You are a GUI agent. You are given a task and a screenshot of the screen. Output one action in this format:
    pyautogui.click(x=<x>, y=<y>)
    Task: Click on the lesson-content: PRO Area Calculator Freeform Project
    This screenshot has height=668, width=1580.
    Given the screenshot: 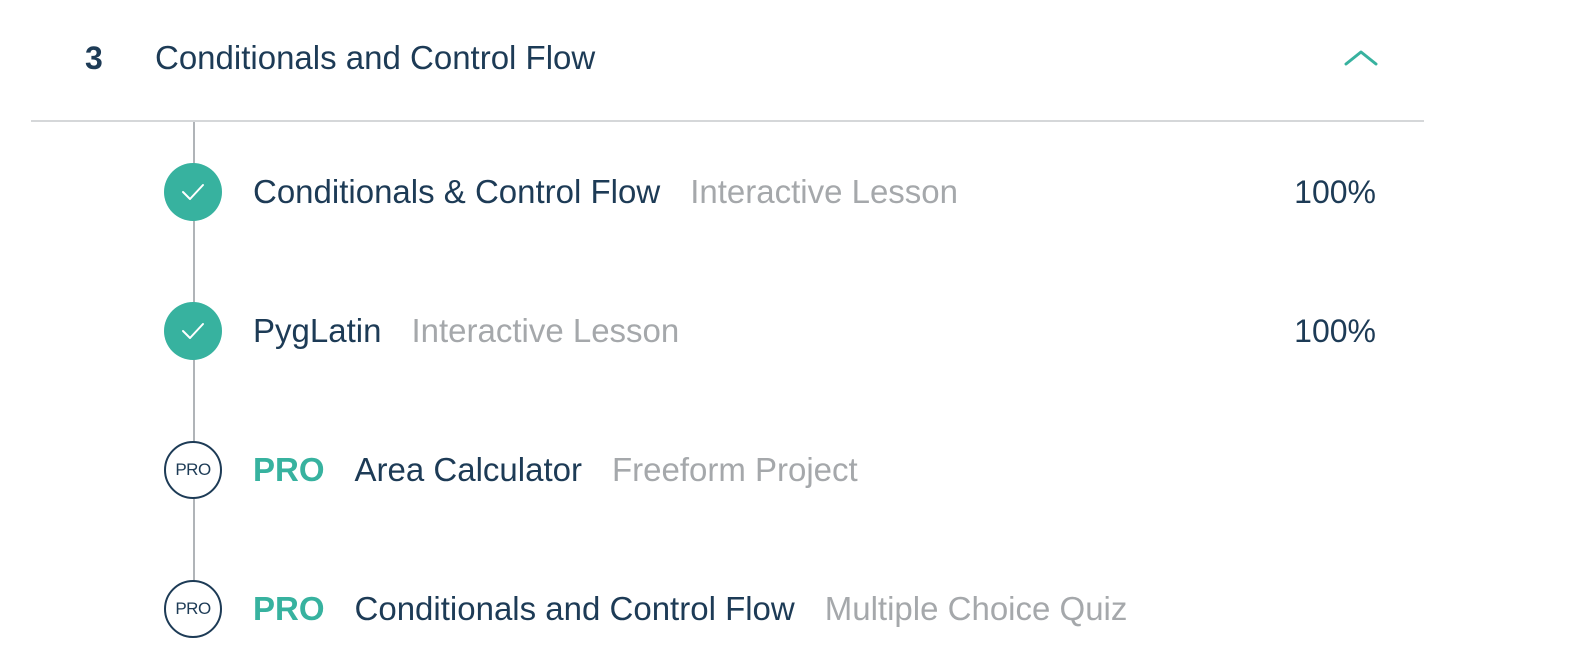 What is the action you would take?
    pyautogui.click(x=555, y=470)
    